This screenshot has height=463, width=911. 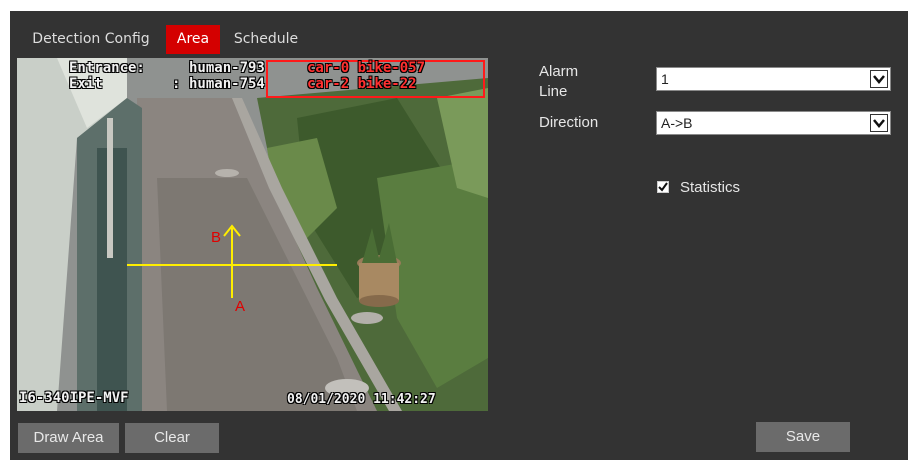 What do you see at coordinates (366, 68) in the screenshot?
I see `entrance-vehicle-counts: car-0 bike-057` at bounding box center [366, 68].